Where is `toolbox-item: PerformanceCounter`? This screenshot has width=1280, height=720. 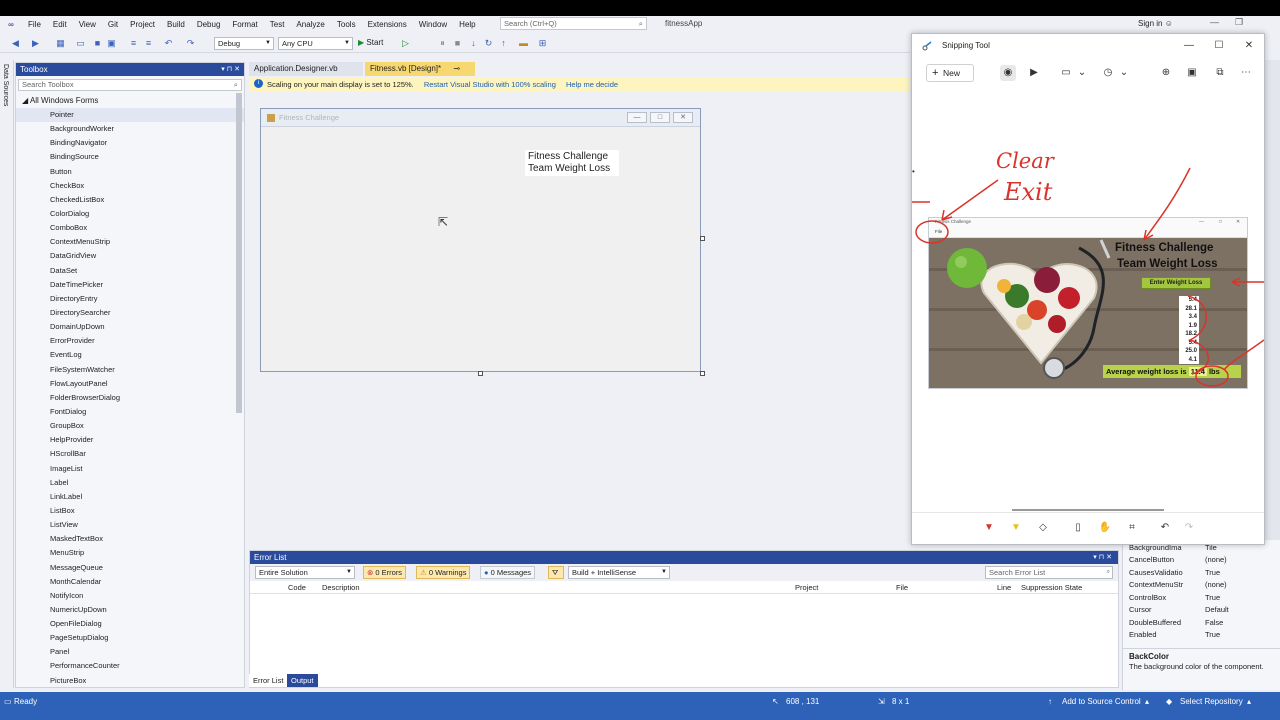 toolbox-item: PerformanceCounter is located at coordinates (130, 666).